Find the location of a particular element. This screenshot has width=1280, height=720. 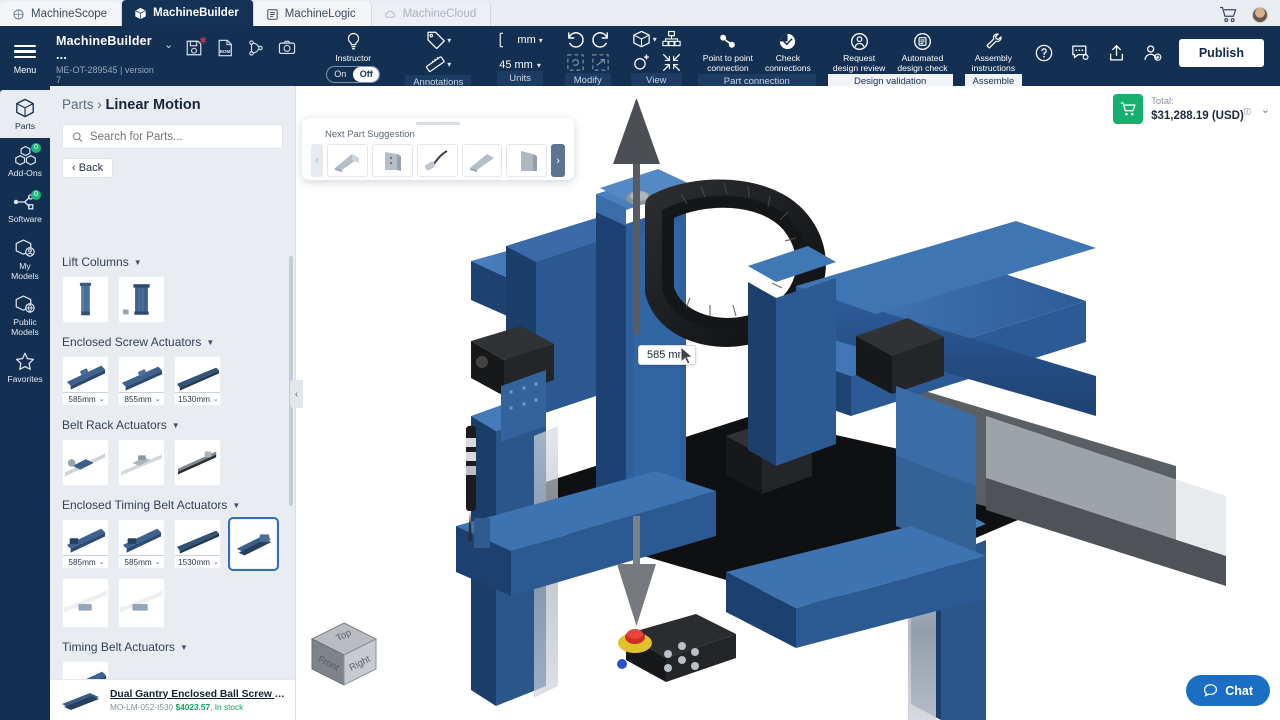

category-header-timing-belt-actuators: Timing Belt Actuators ▼ is located at coordinates (173, 647).